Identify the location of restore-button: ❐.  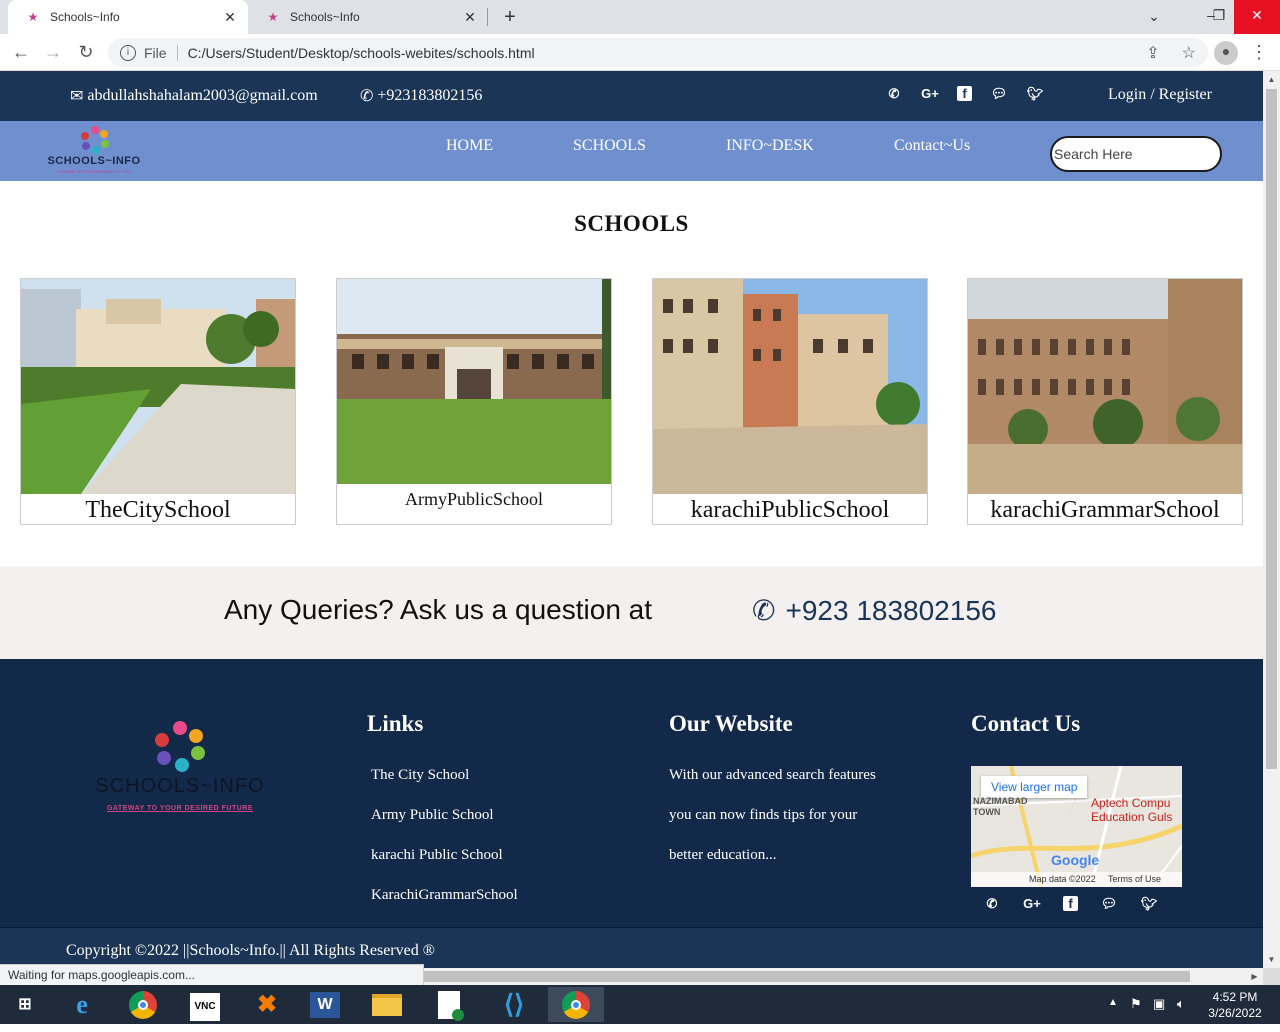
(1219, 17).